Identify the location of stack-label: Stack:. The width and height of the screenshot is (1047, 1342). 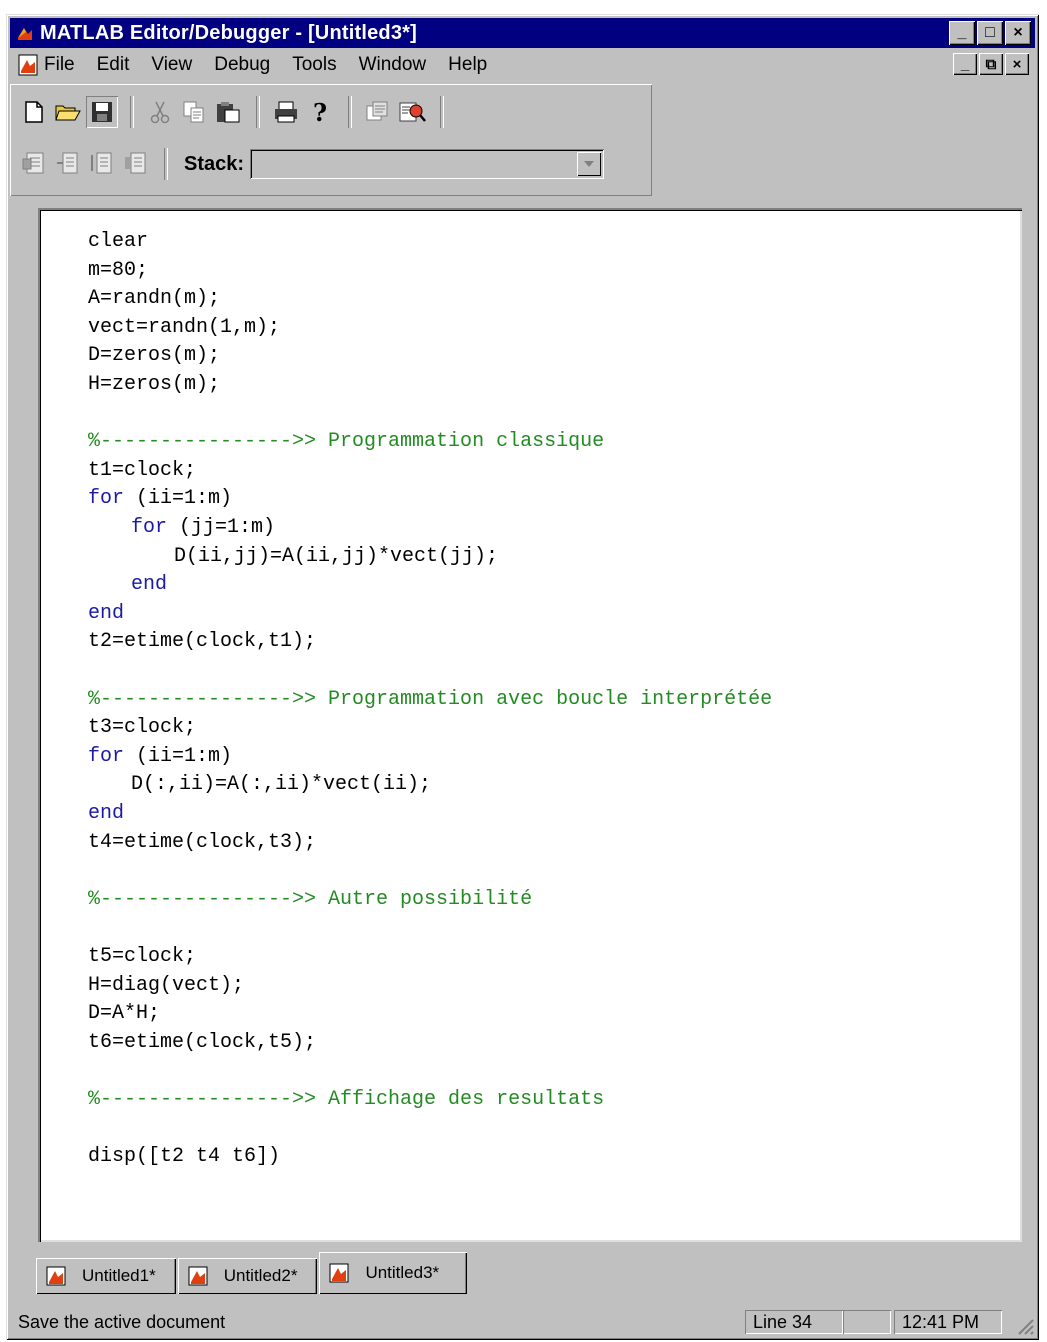
(214, 163).